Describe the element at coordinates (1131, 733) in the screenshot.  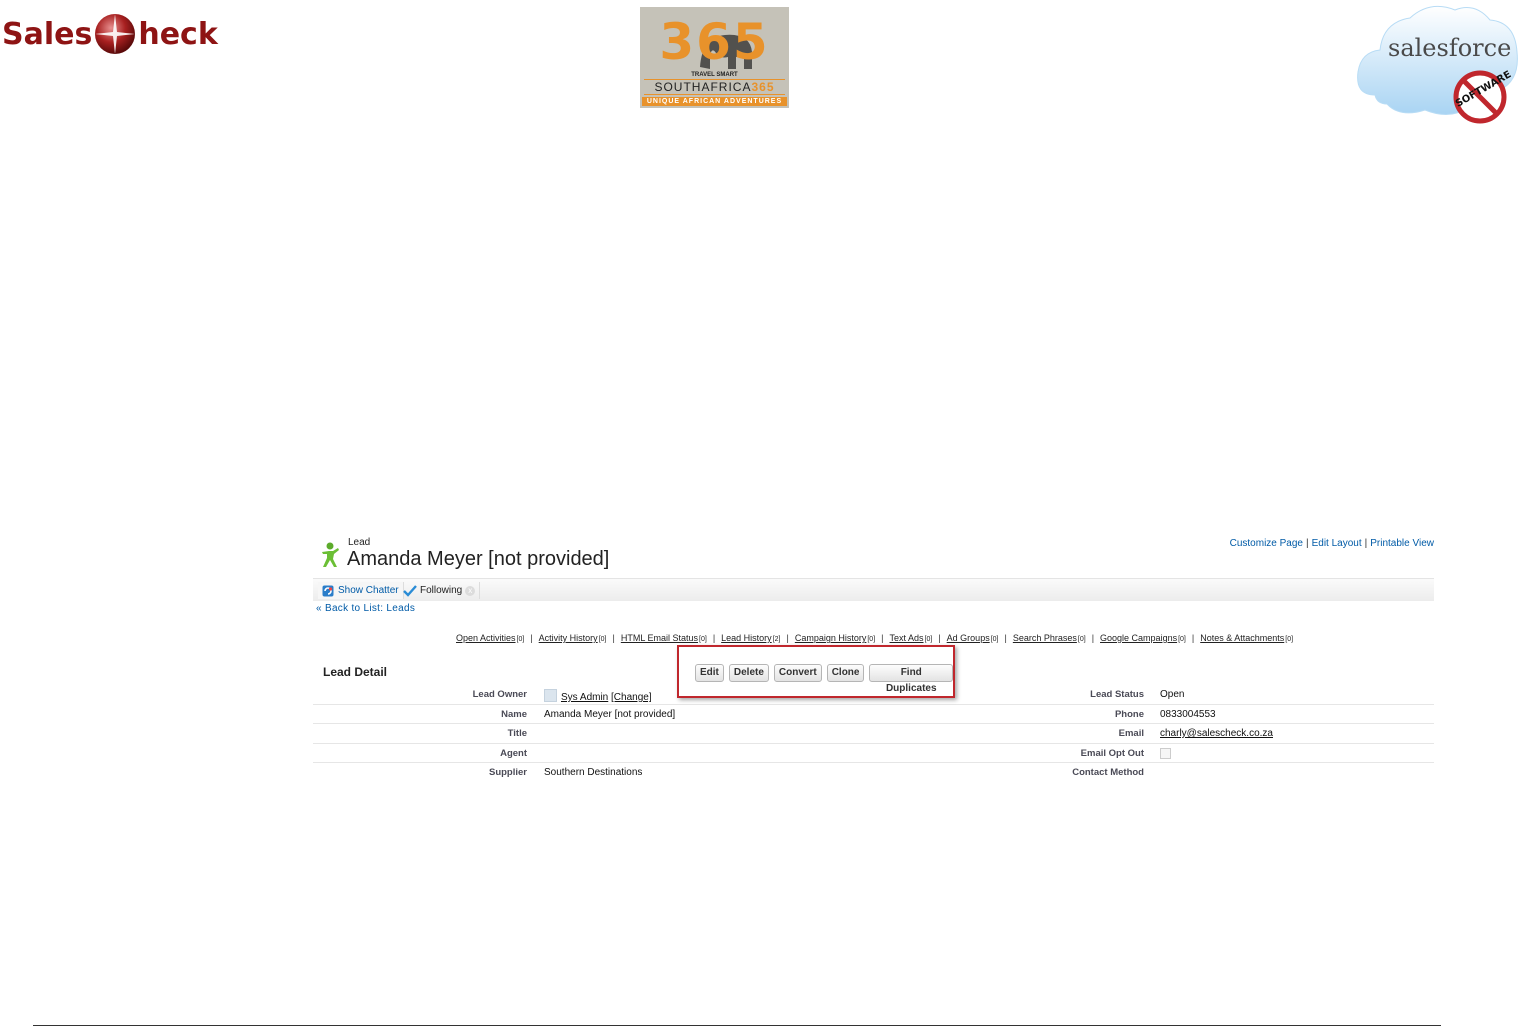
I see `email-label: Email` at that location.